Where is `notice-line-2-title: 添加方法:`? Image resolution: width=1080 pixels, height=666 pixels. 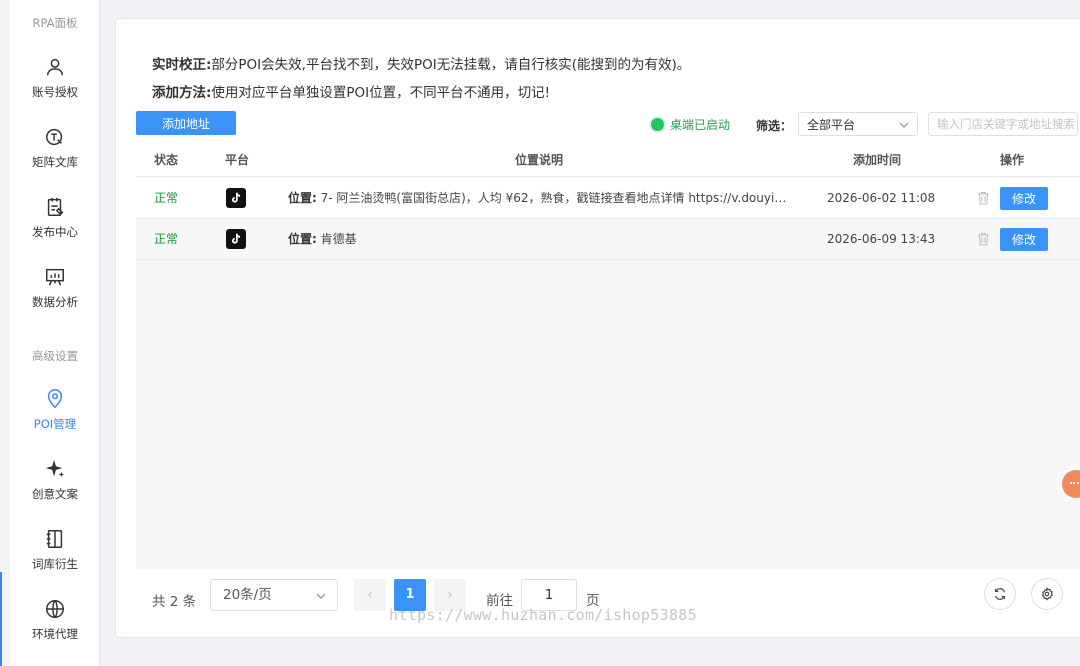 notice-line-2-title: 添加方法: is located at coordinates (182, 93).